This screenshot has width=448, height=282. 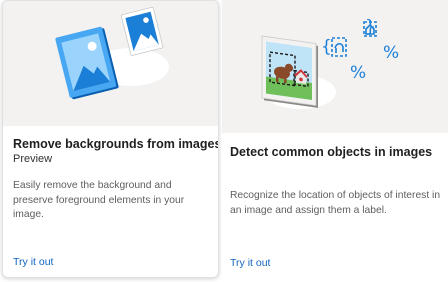 I want to click on image-background-removal-illustration, so click(x=112, y=53).